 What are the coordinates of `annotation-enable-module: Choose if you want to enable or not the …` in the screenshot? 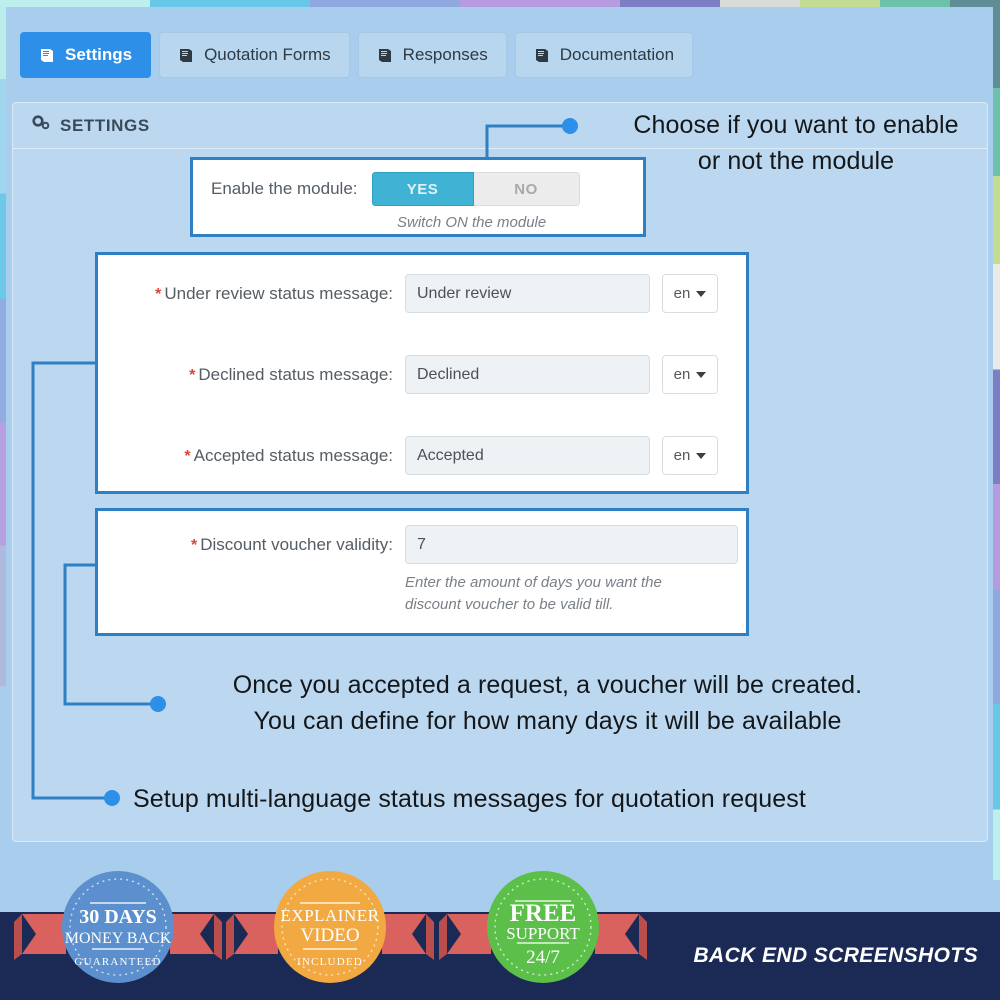 It's located at (796, 143).